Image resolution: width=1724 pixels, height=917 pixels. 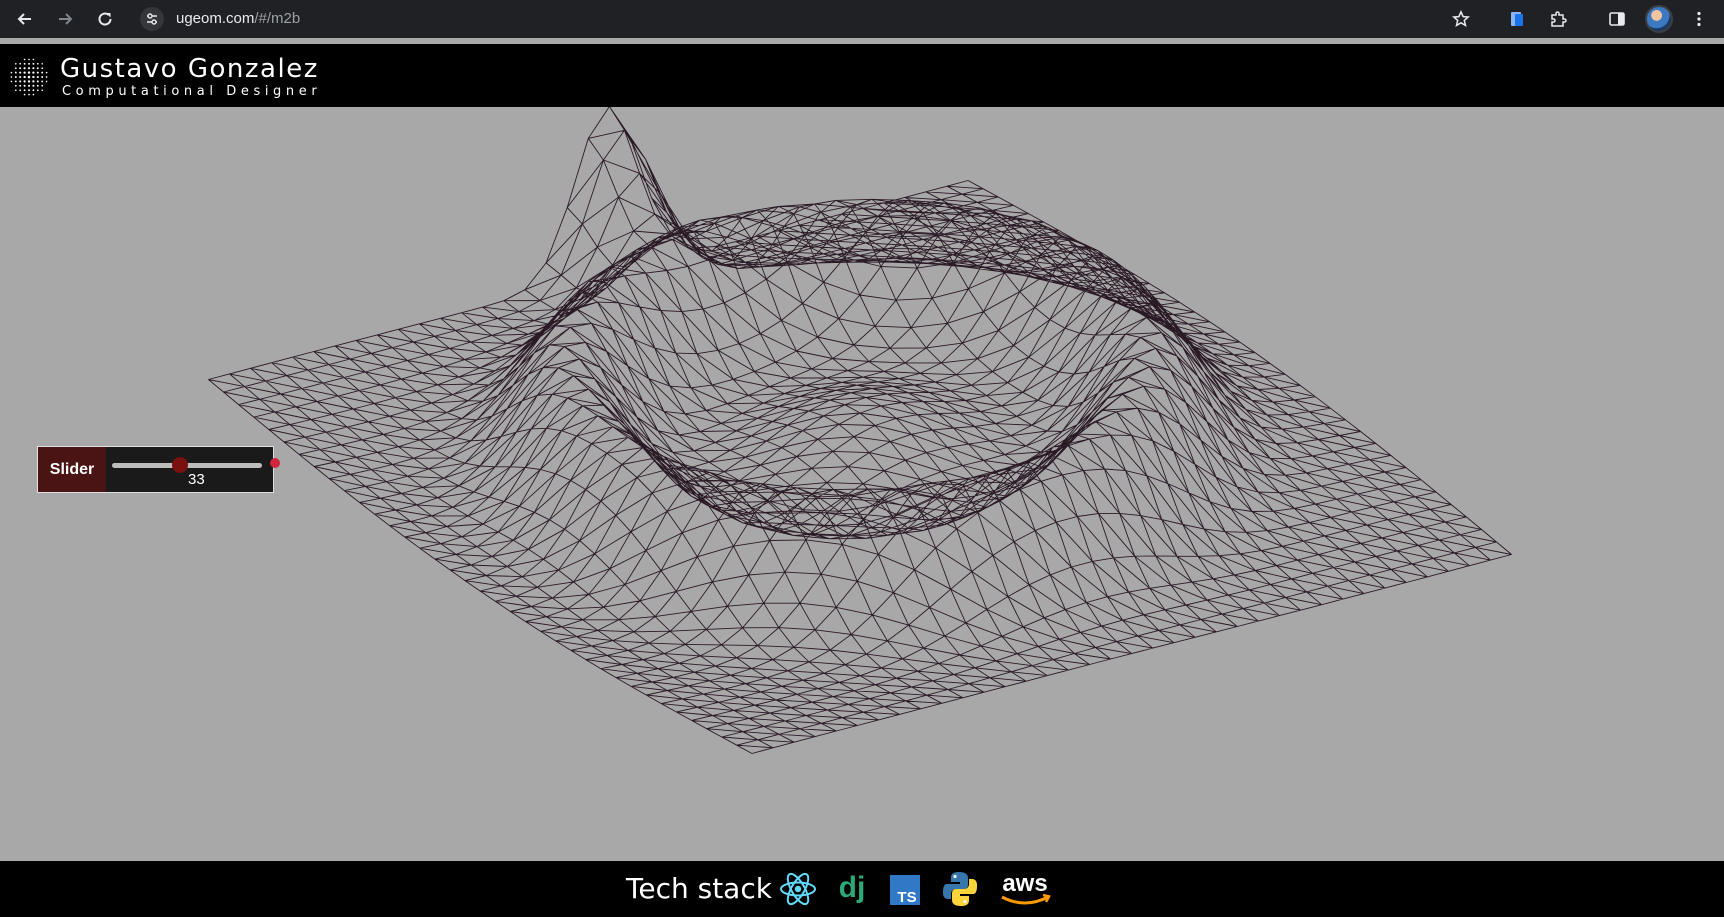 What do you see at coordinates (152, 19) in the screenshot?
I see `site-settings-icon` at bounding box center [152, 19].